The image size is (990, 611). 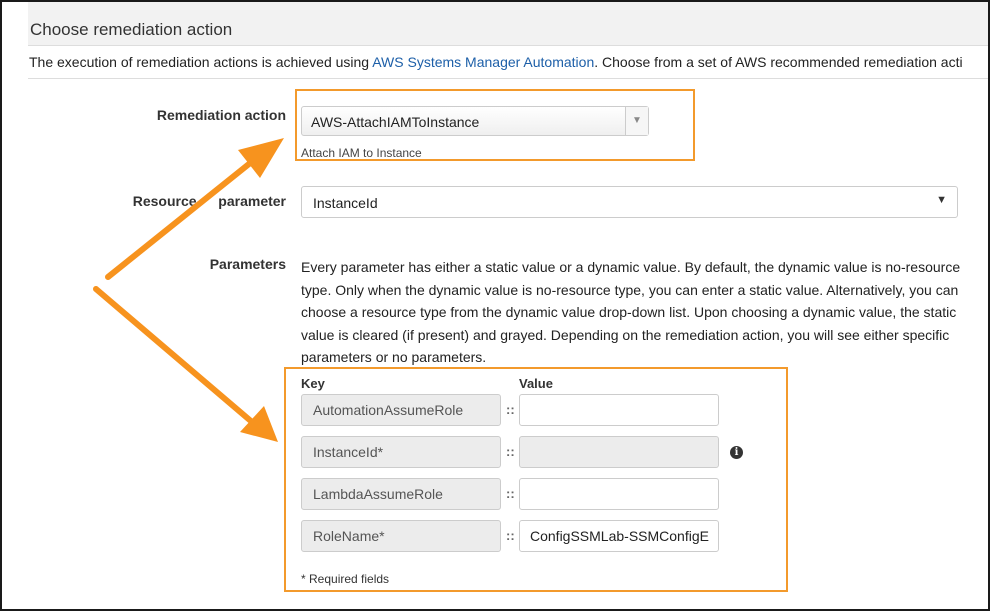 I want to click on arrow-to-action, so click(x=194, y=209).